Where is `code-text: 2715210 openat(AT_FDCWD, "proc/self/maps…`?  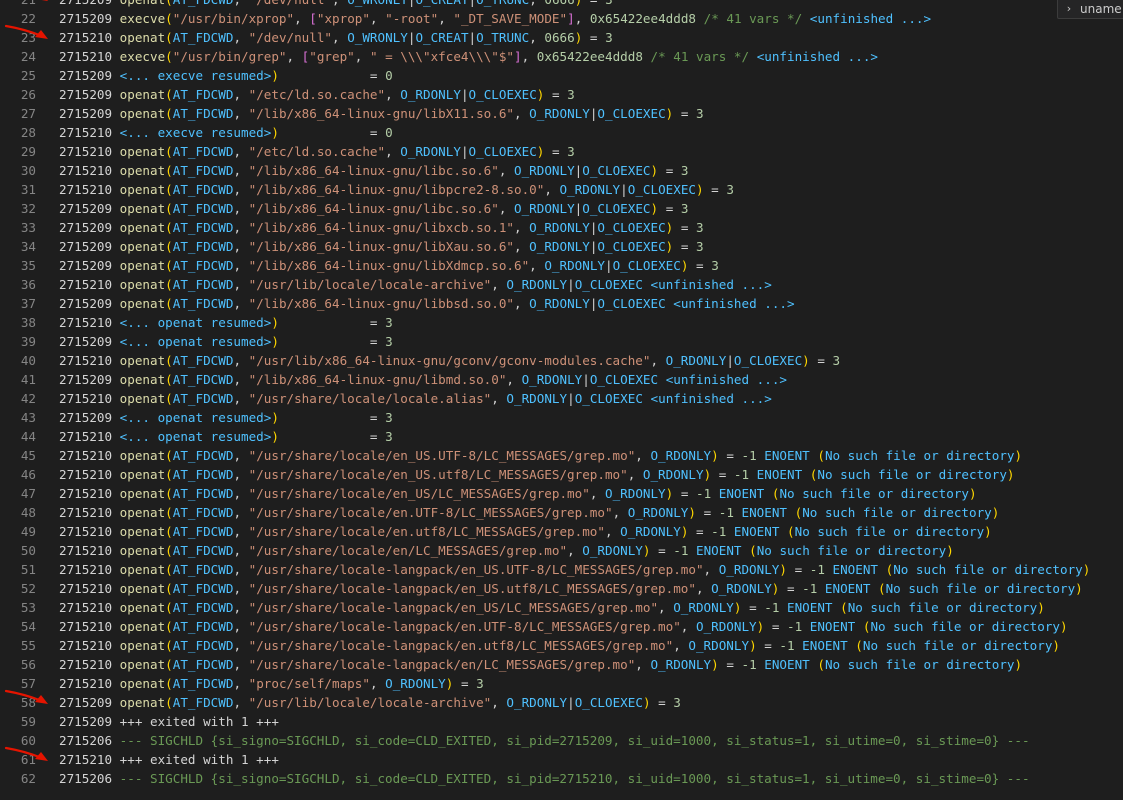
code-text: 2715210 openat(AT_FDCWD, "proc/self/maps… is located at coordinates (271, 683).